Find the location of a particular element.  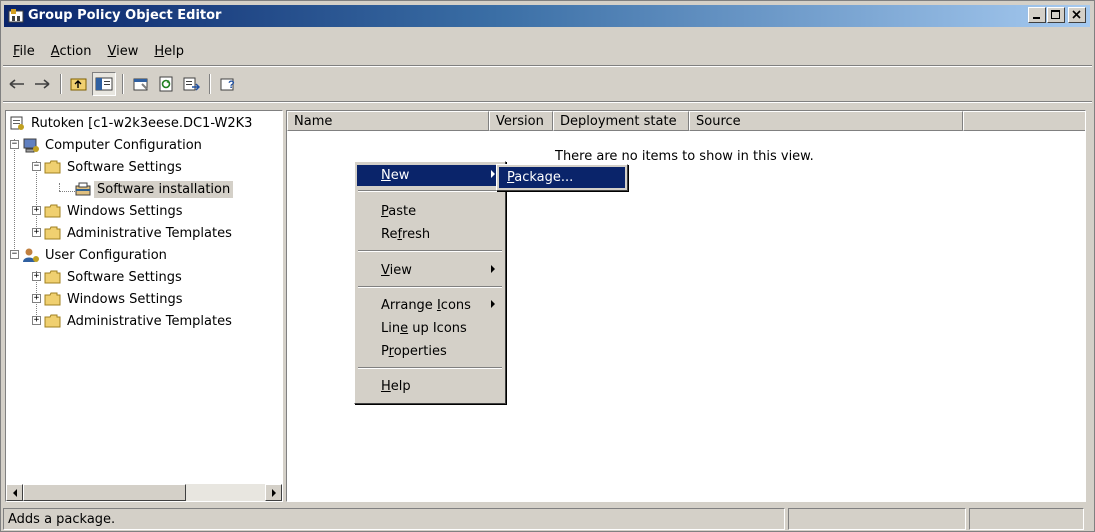

toolbar: ? is located at coordinates (123, 84).